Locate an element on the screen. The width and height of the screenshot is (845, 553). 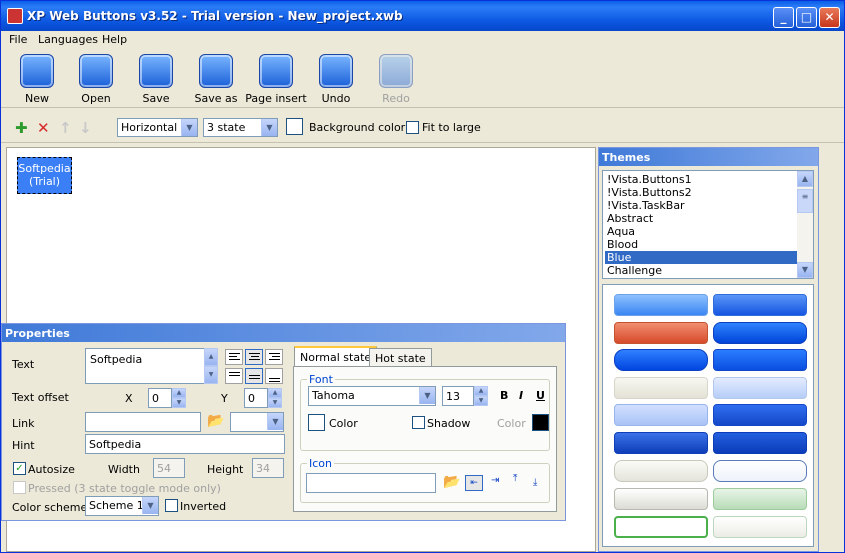
color-scheme-select: Scheme 1 ▼ is located at coordinates (122, 506).